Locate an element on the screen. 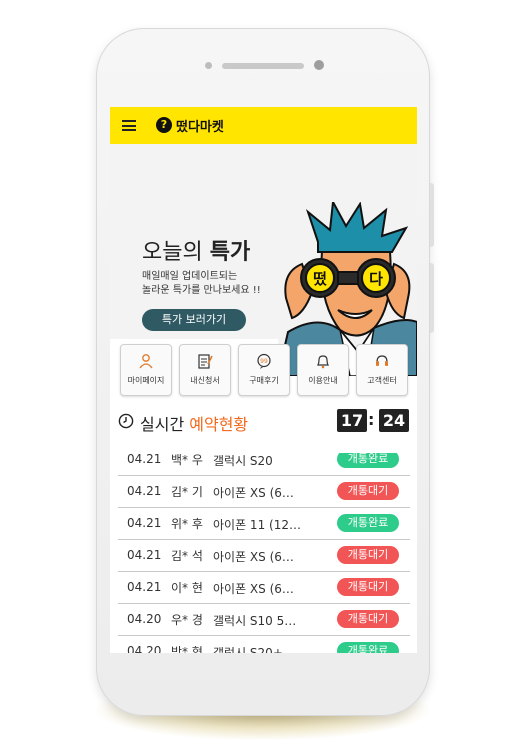 The image size is (520, 755). reservation-row: 04.21 김* 석 아이폰 XS (6… 개통대기 is located at coordinates (264, 556).